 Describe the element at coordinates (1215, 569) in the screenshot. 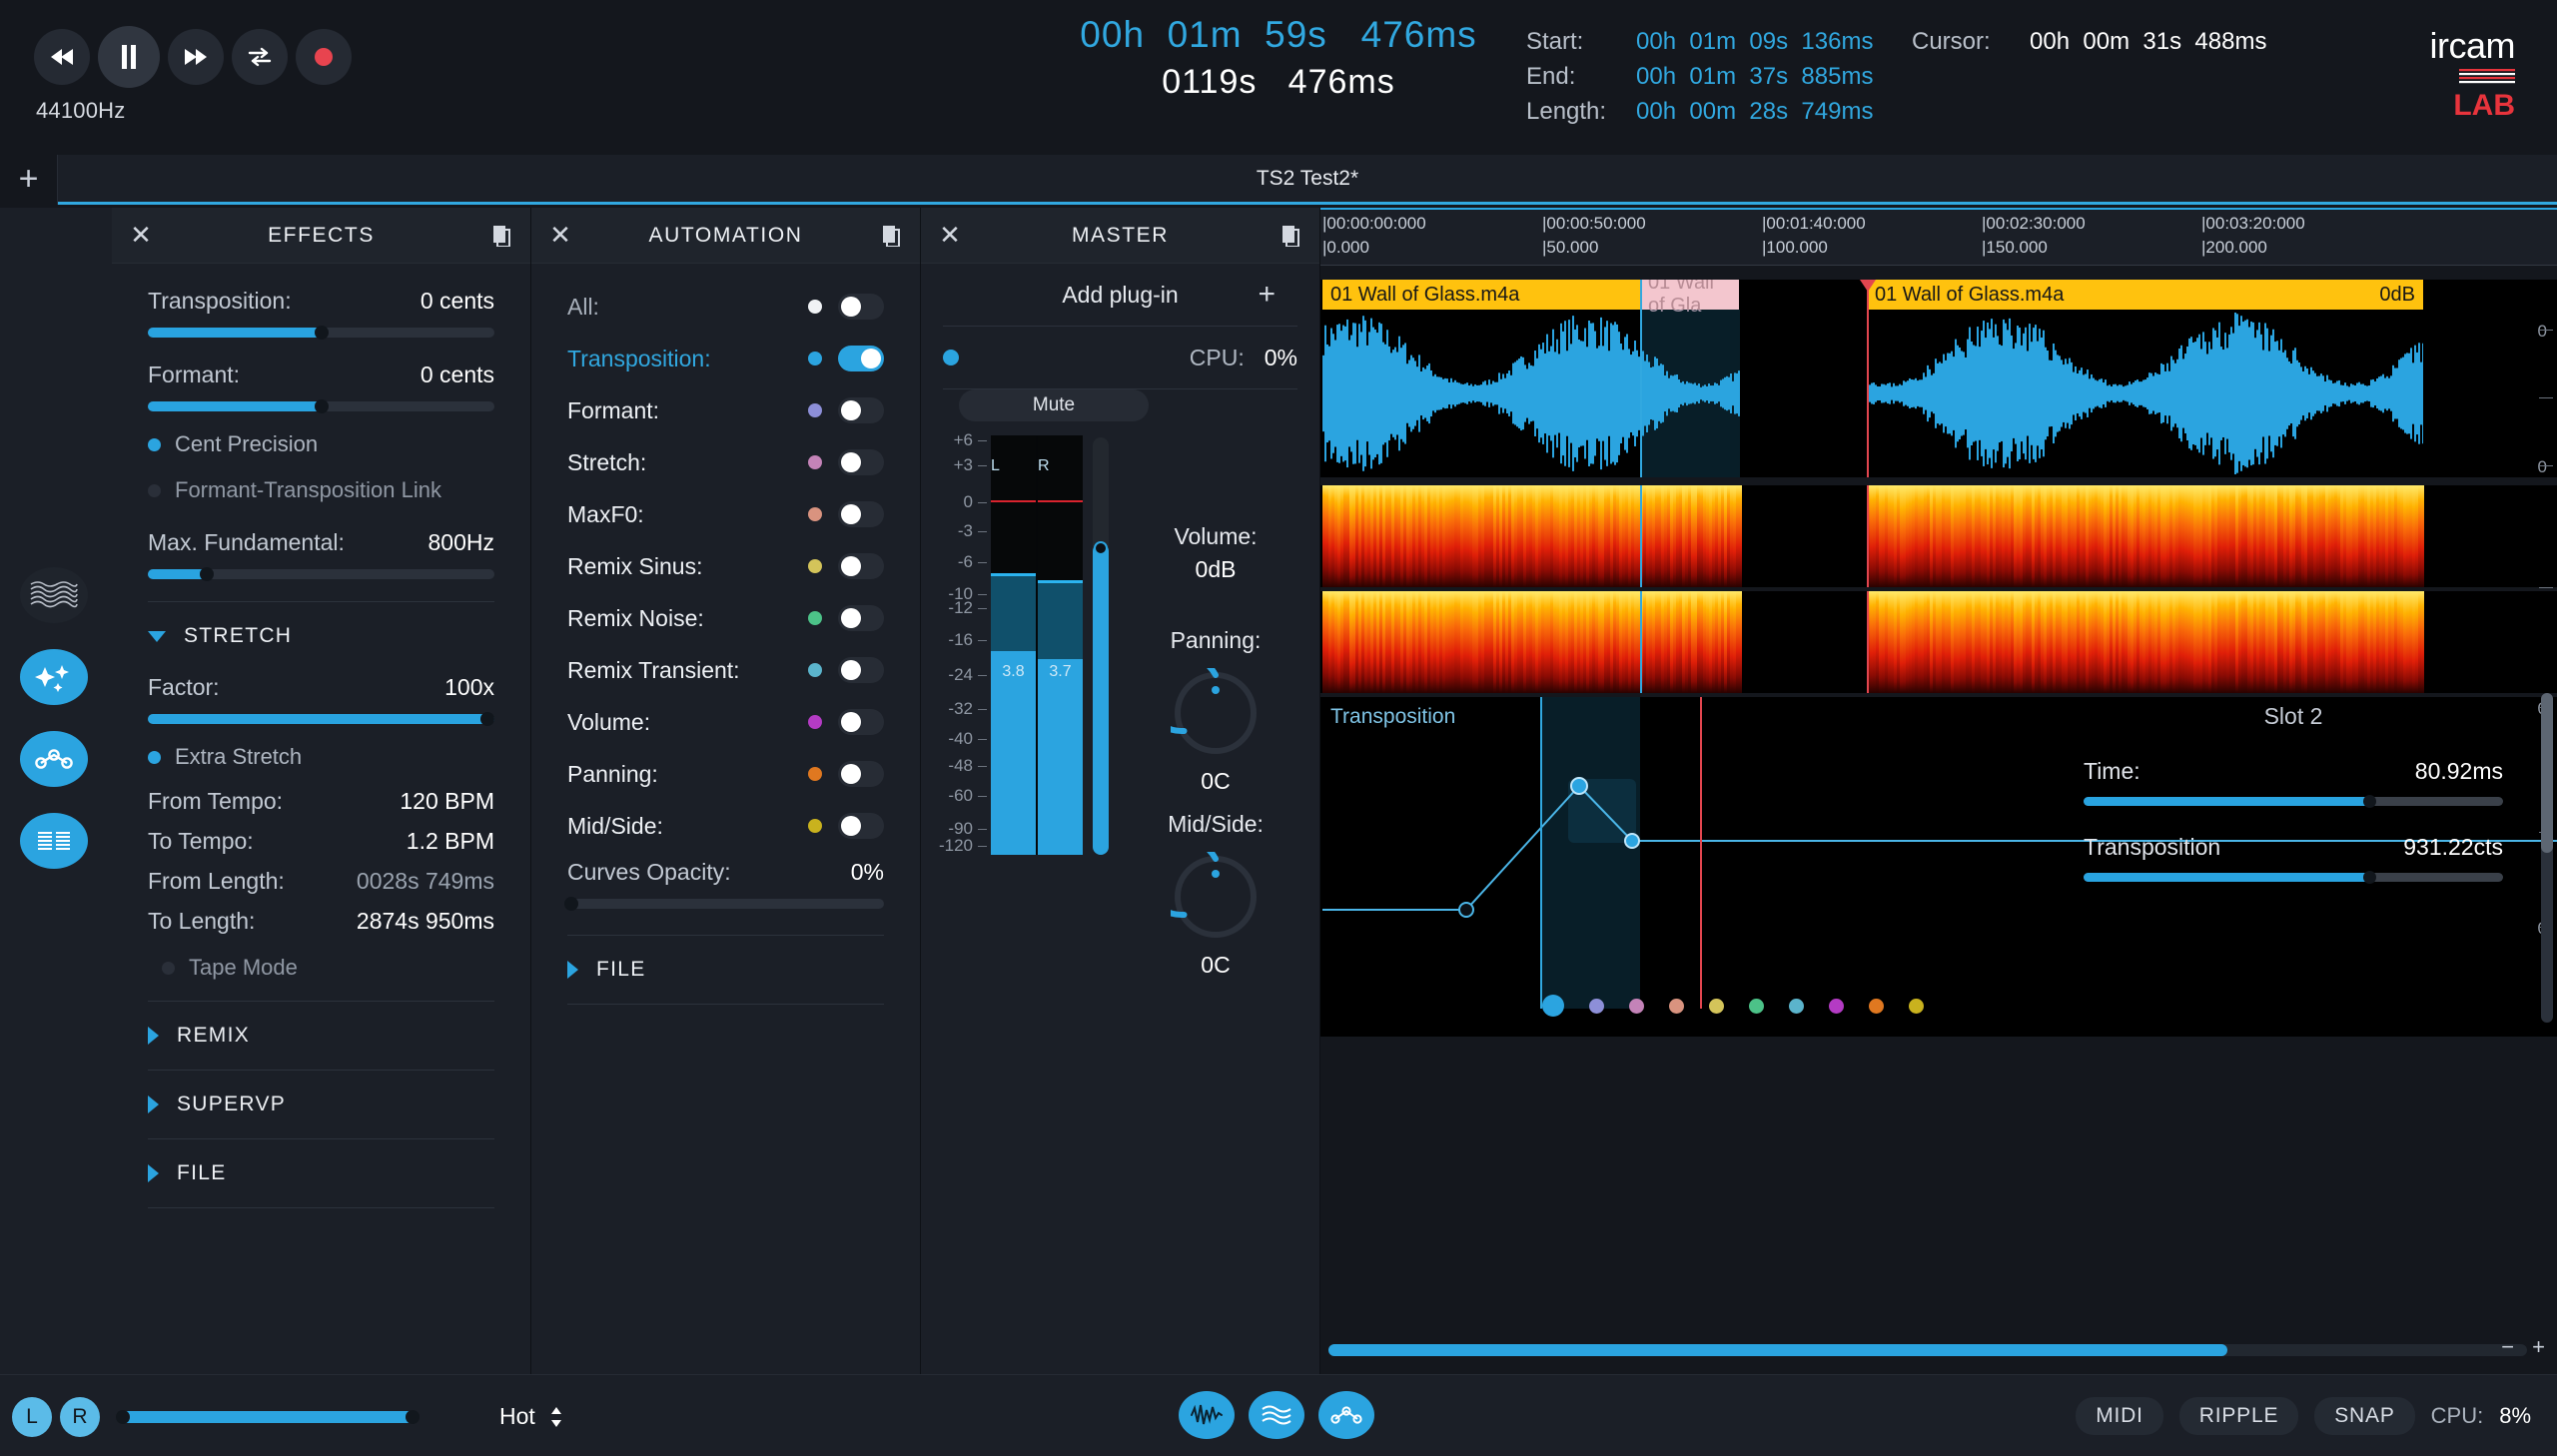

I see `volume-value: 0dB` at that location.